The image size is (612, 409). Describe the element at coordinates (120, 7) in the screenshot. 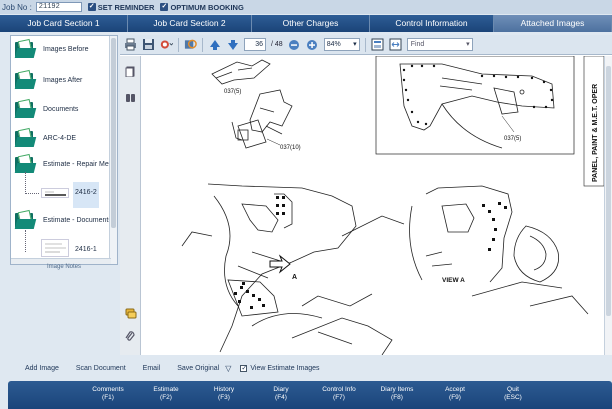

I see `set-reminder-button: ✓ SET REMINDER` at that location.